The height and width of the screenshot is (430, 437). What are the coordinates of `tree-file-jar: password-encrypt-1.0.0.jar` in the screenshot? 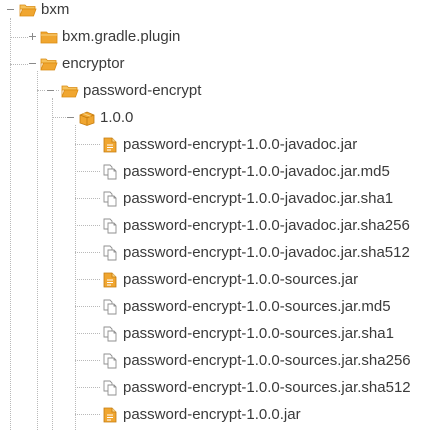 It's located at (201, 415).